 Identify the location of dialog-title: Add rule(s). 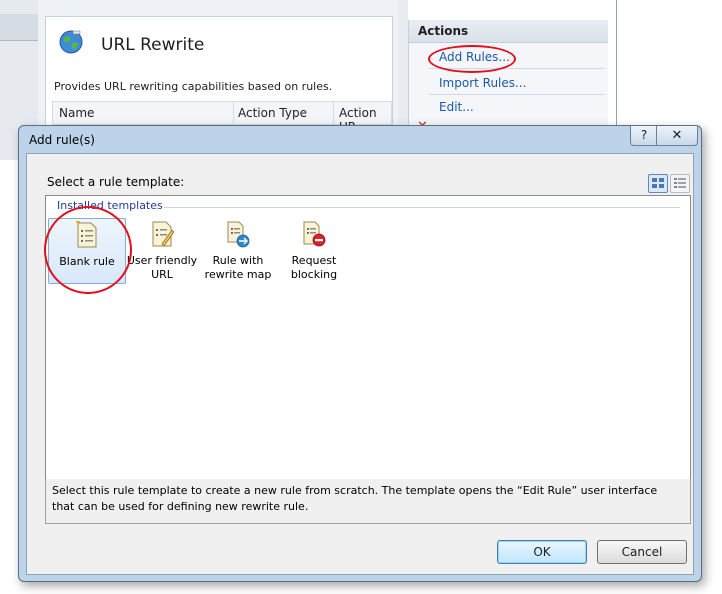
(62, 140).